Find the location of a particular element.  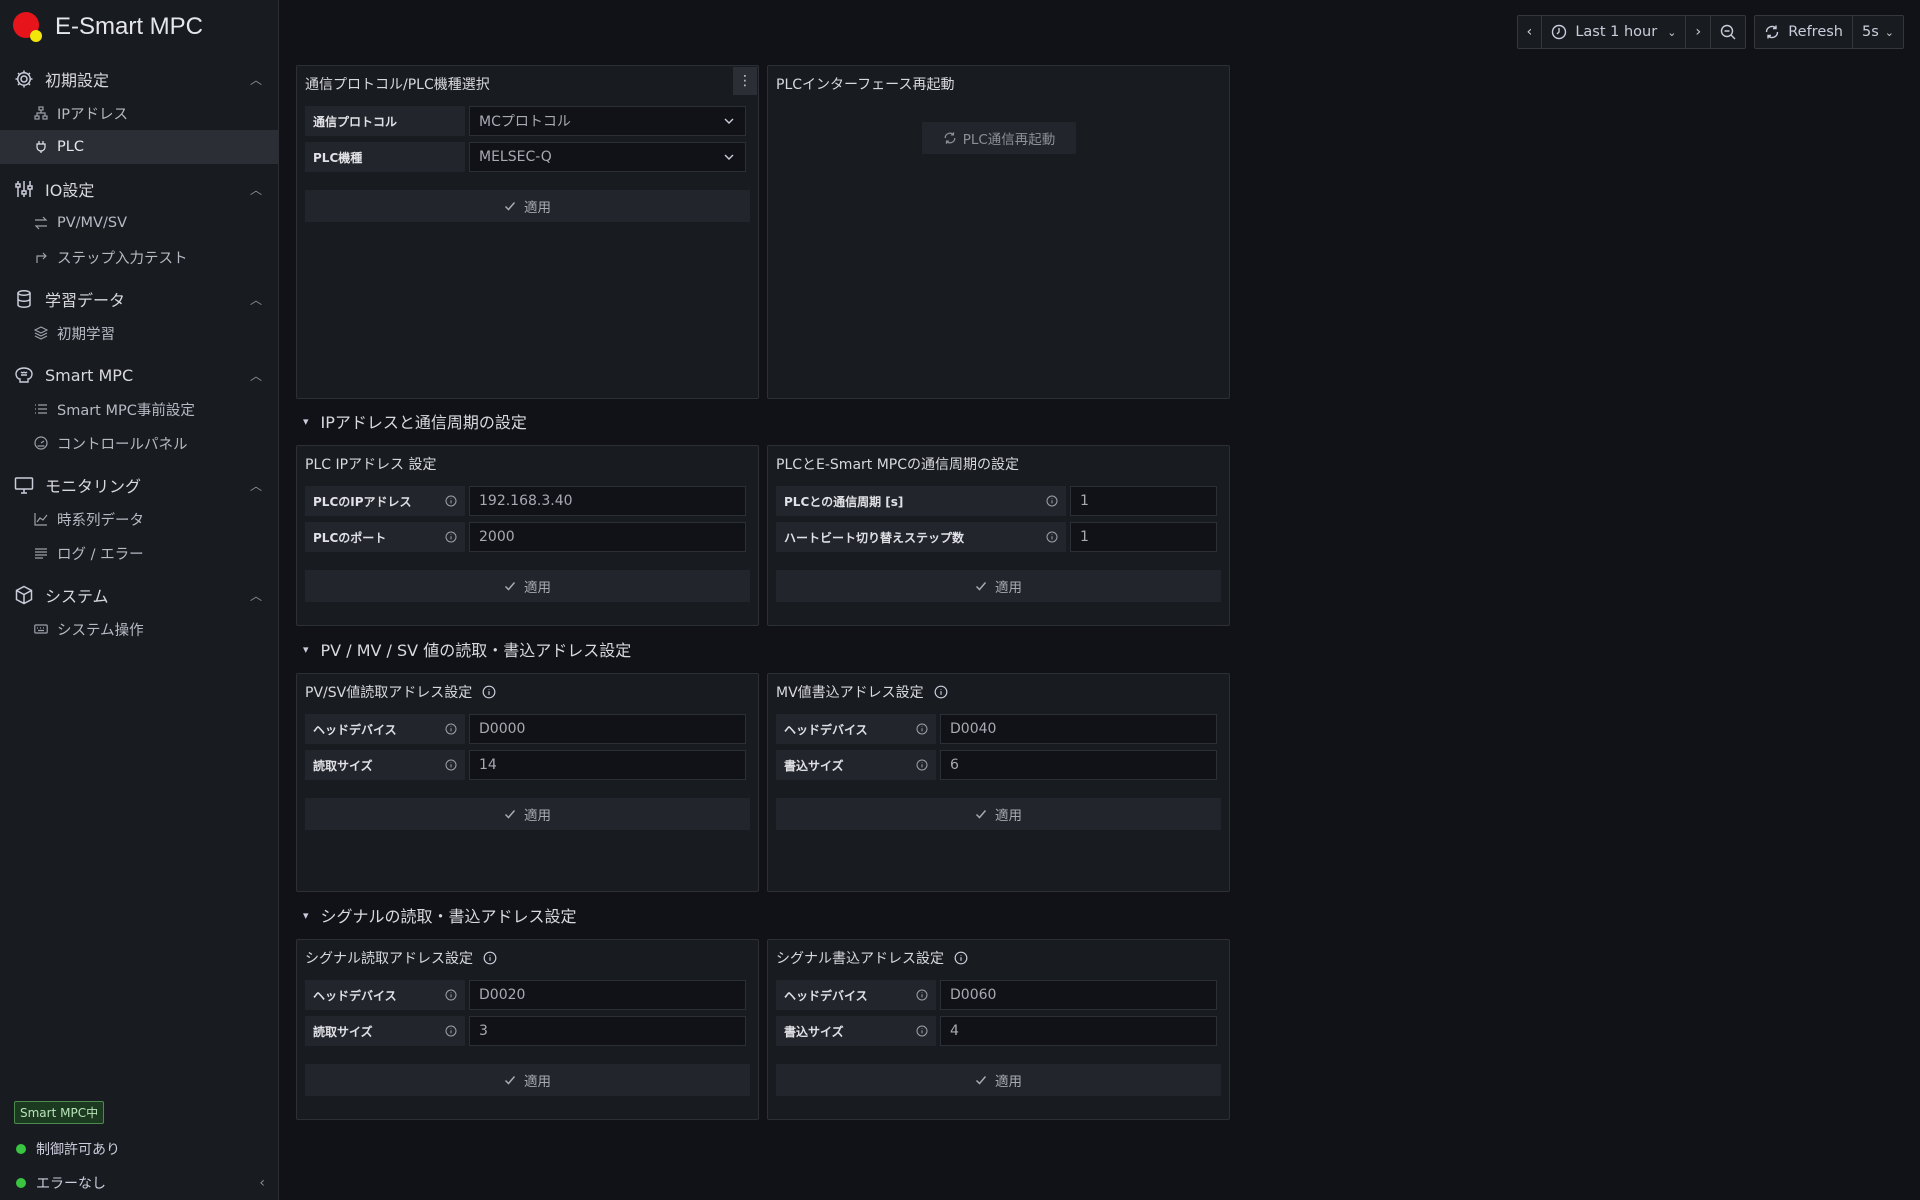

input-value: 6 is located at coordinates (954, 765).